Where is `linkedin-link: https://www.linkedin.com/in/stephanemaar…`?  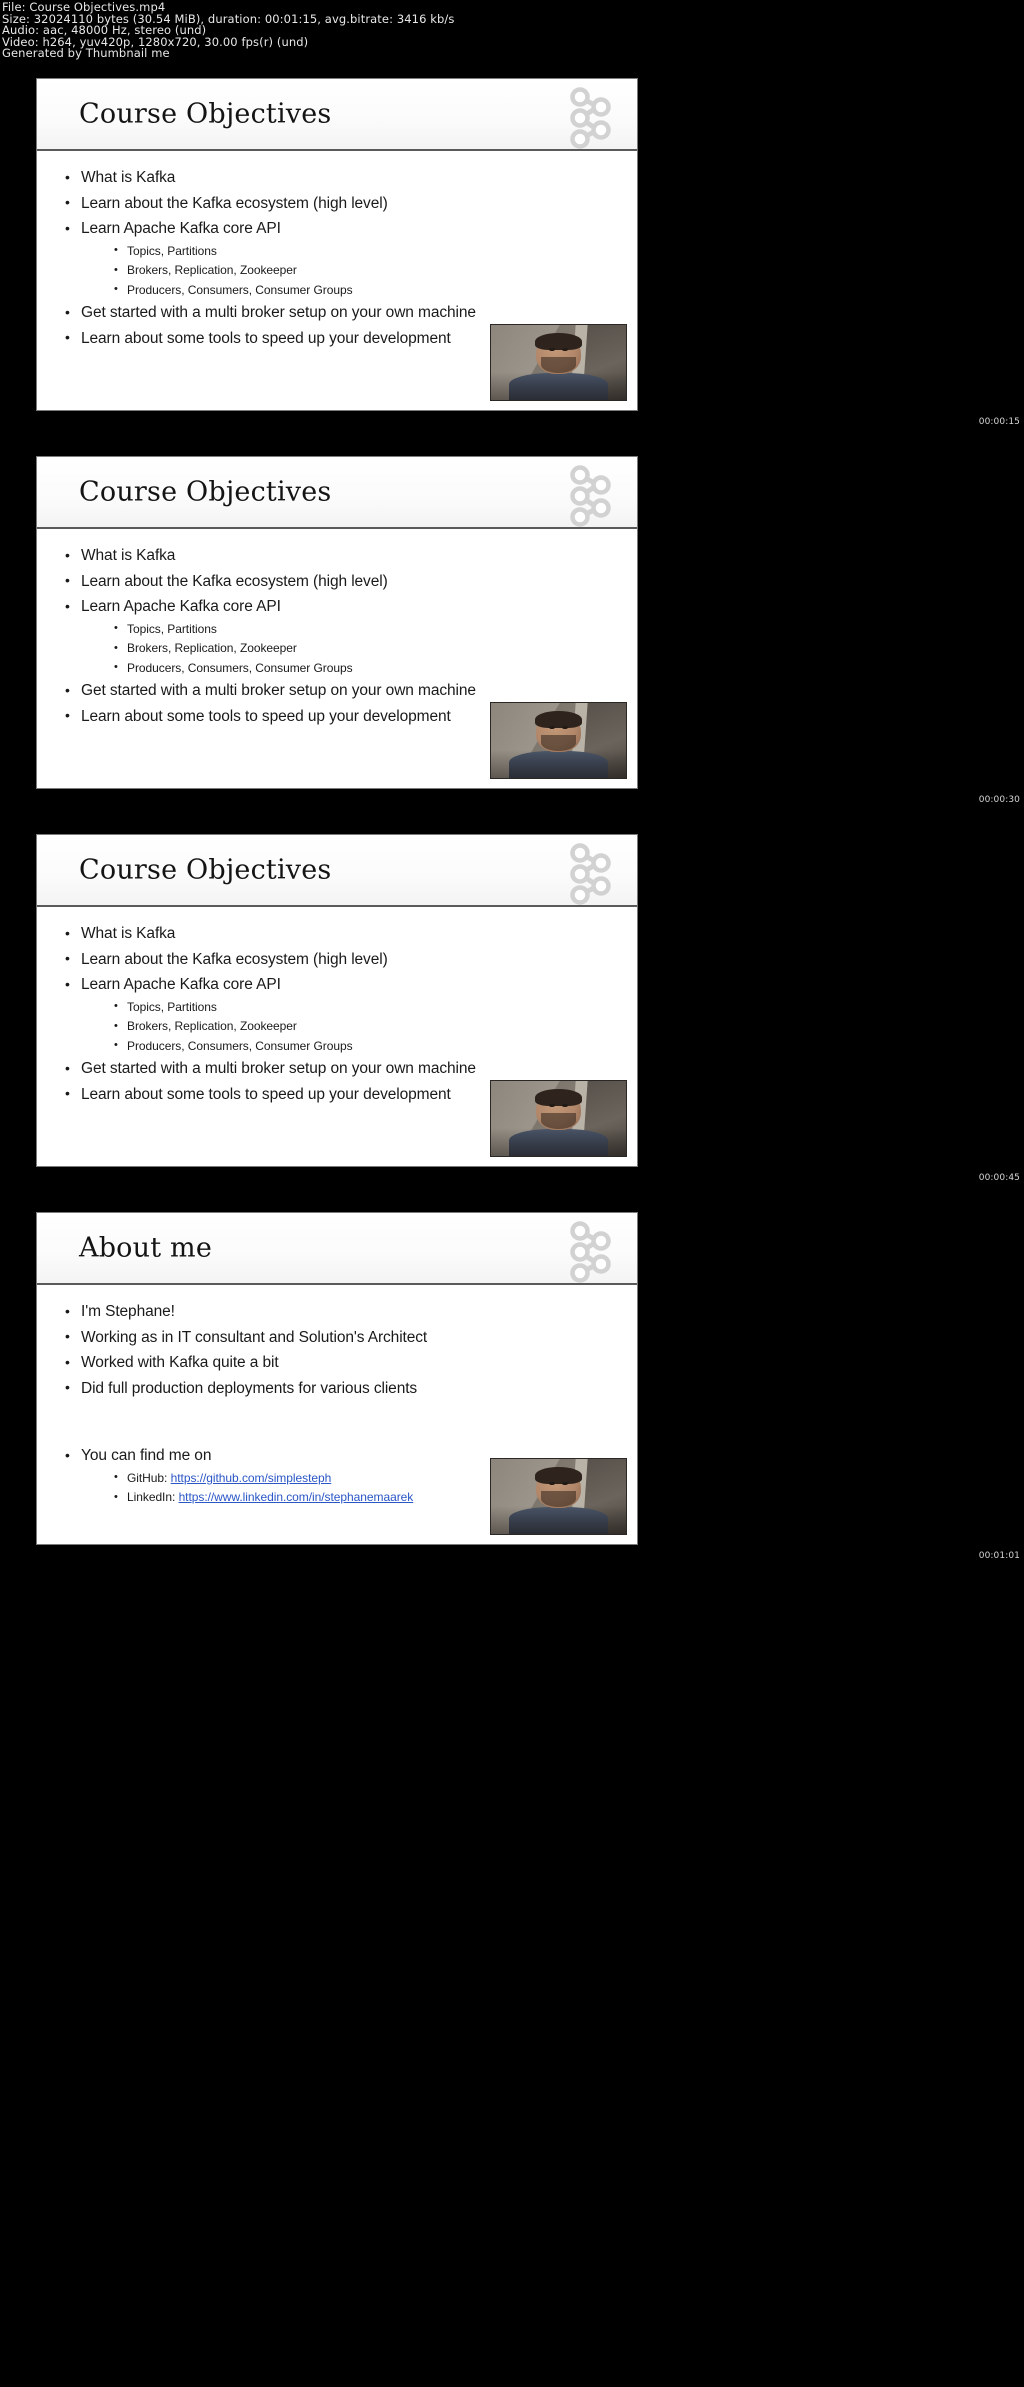
linkedin-link: https://www.linkedin.com/in/stephanemaar… is located at coordinates (296, 1497).